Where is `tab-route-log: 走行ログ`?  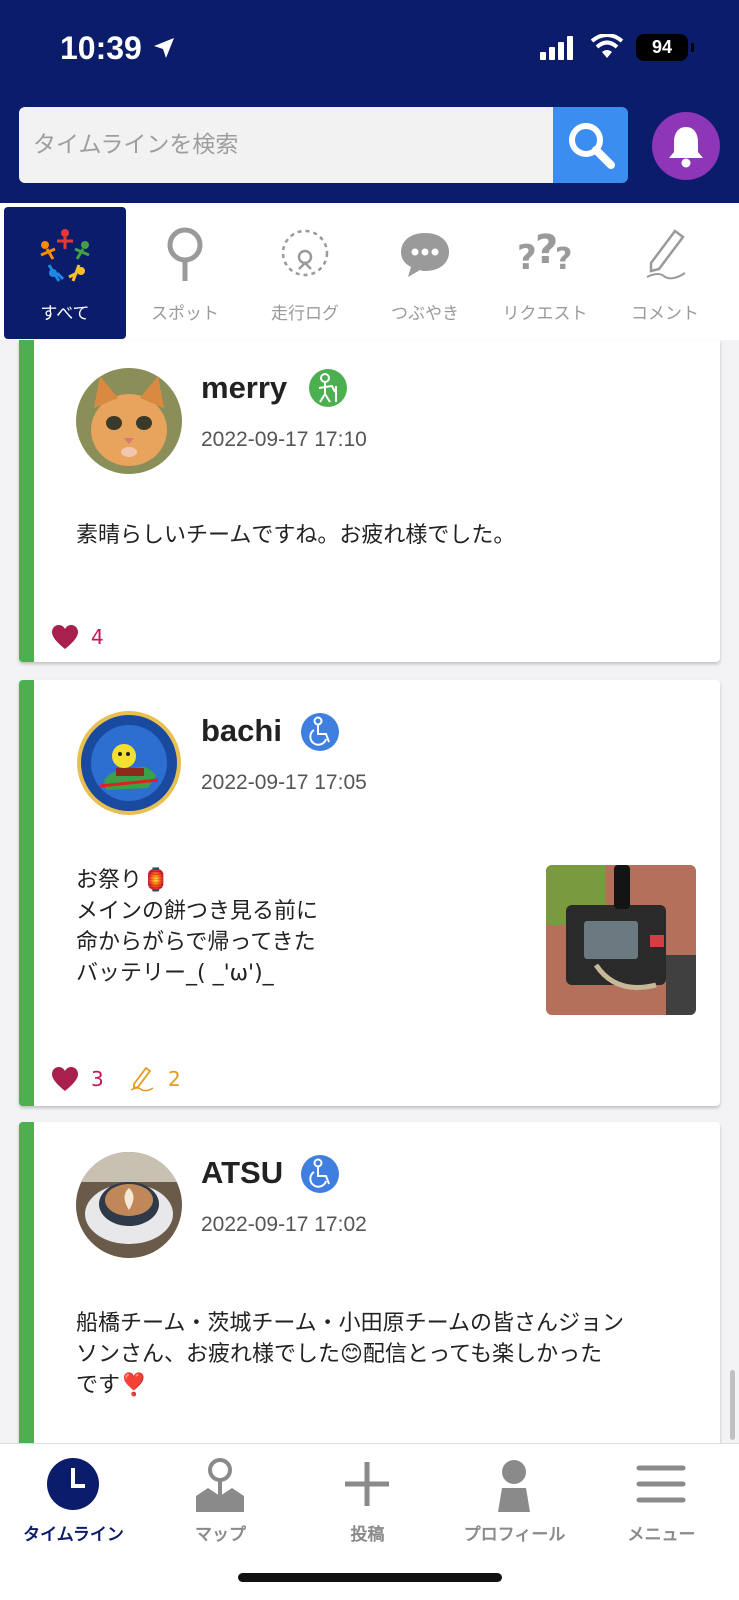 tab-route-log: 走行ログ is located at coordinates (305, 273).